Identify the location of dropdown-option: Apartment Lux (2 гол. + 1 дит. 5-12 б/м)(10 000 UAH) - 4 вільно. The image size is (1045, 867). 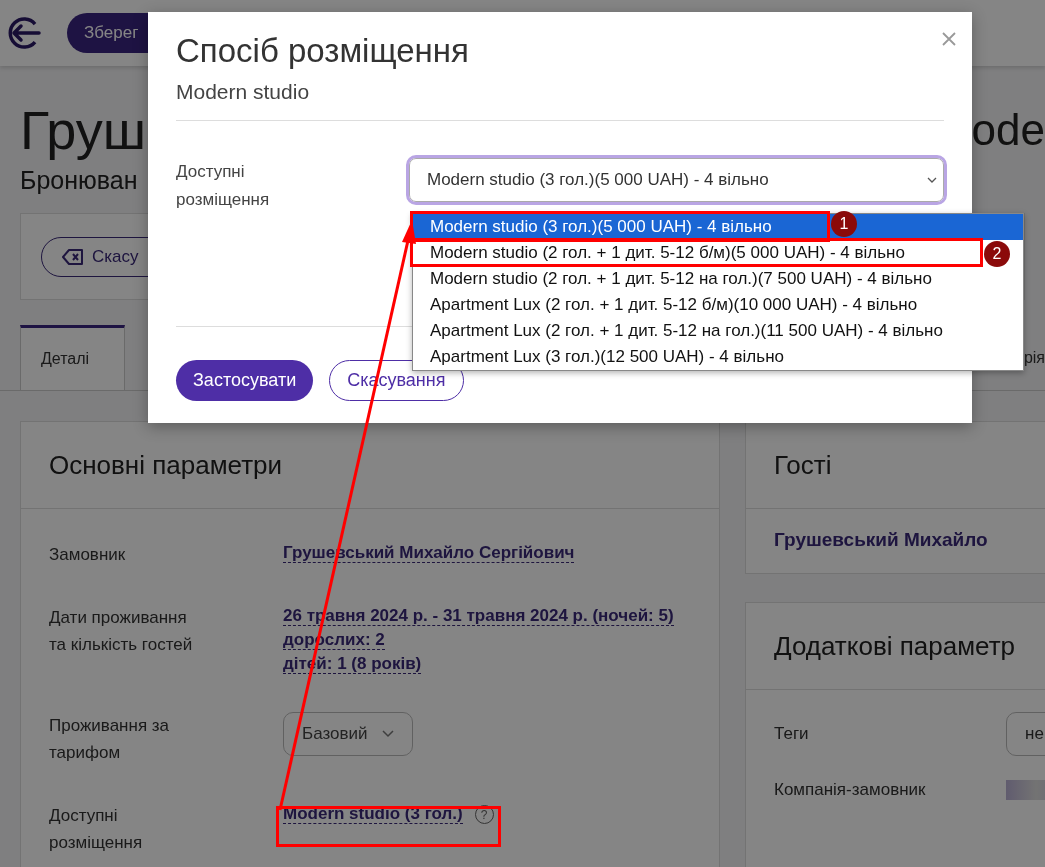
(718, 305).